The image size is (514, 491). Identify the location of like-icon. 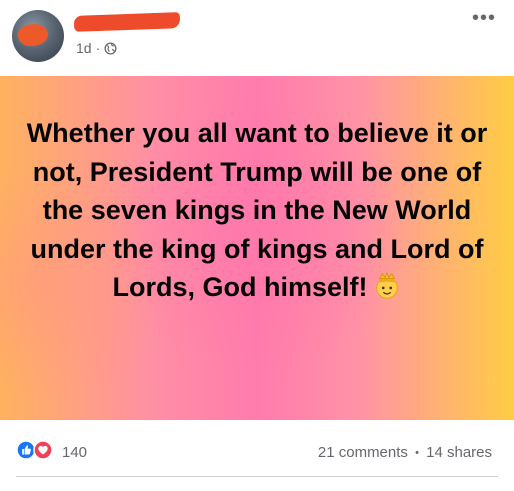
(26, 450).